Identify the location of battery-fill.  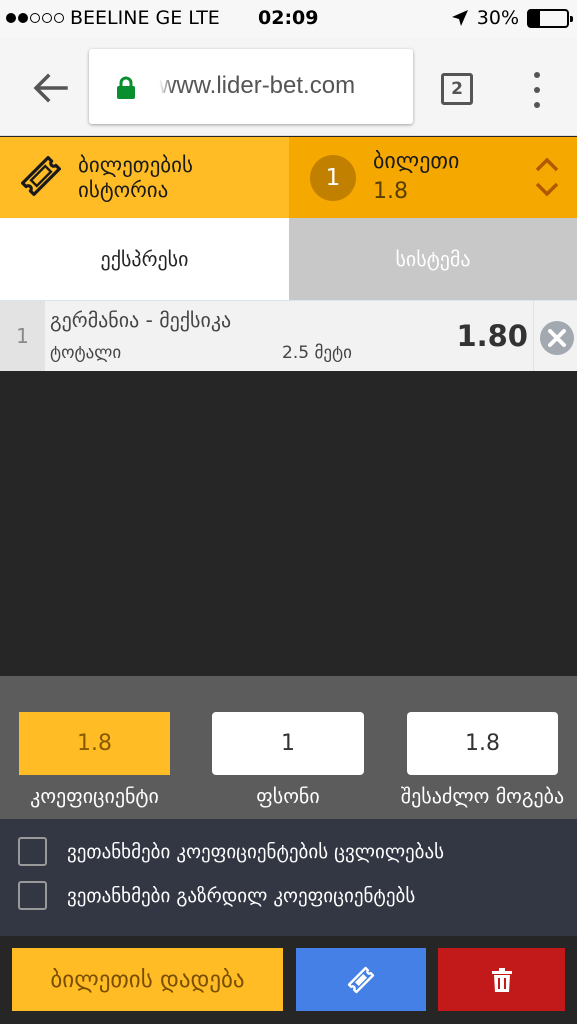
(535, 18).